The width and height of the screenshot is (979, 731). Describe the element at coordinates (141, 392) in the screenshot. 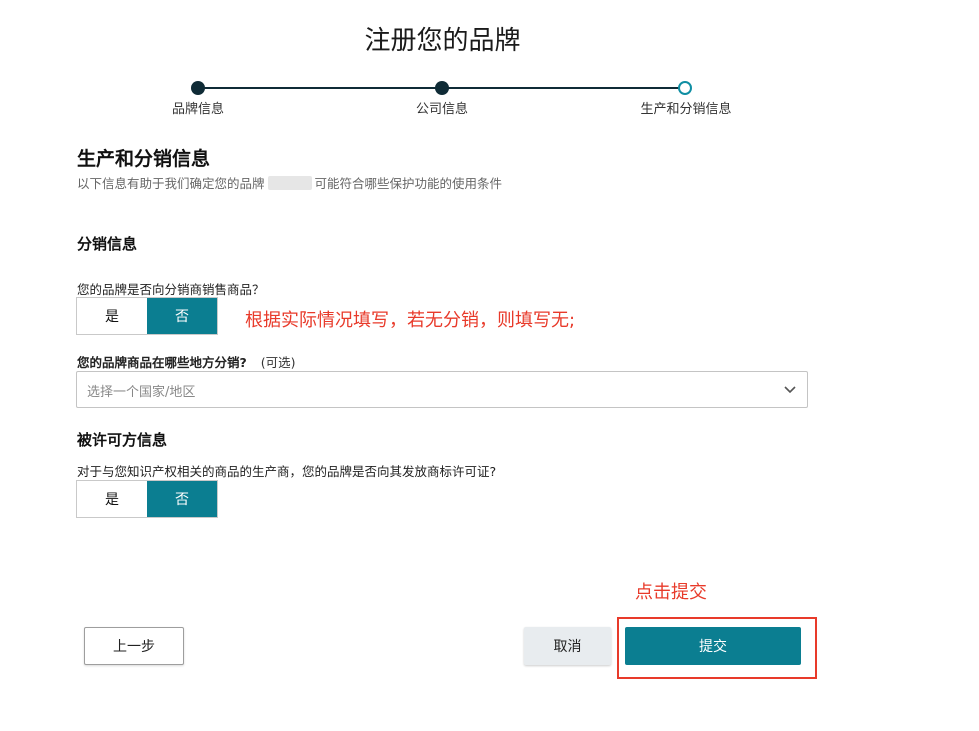

I see `country-select-placeholder: 选择一个国家/地区` at that location.